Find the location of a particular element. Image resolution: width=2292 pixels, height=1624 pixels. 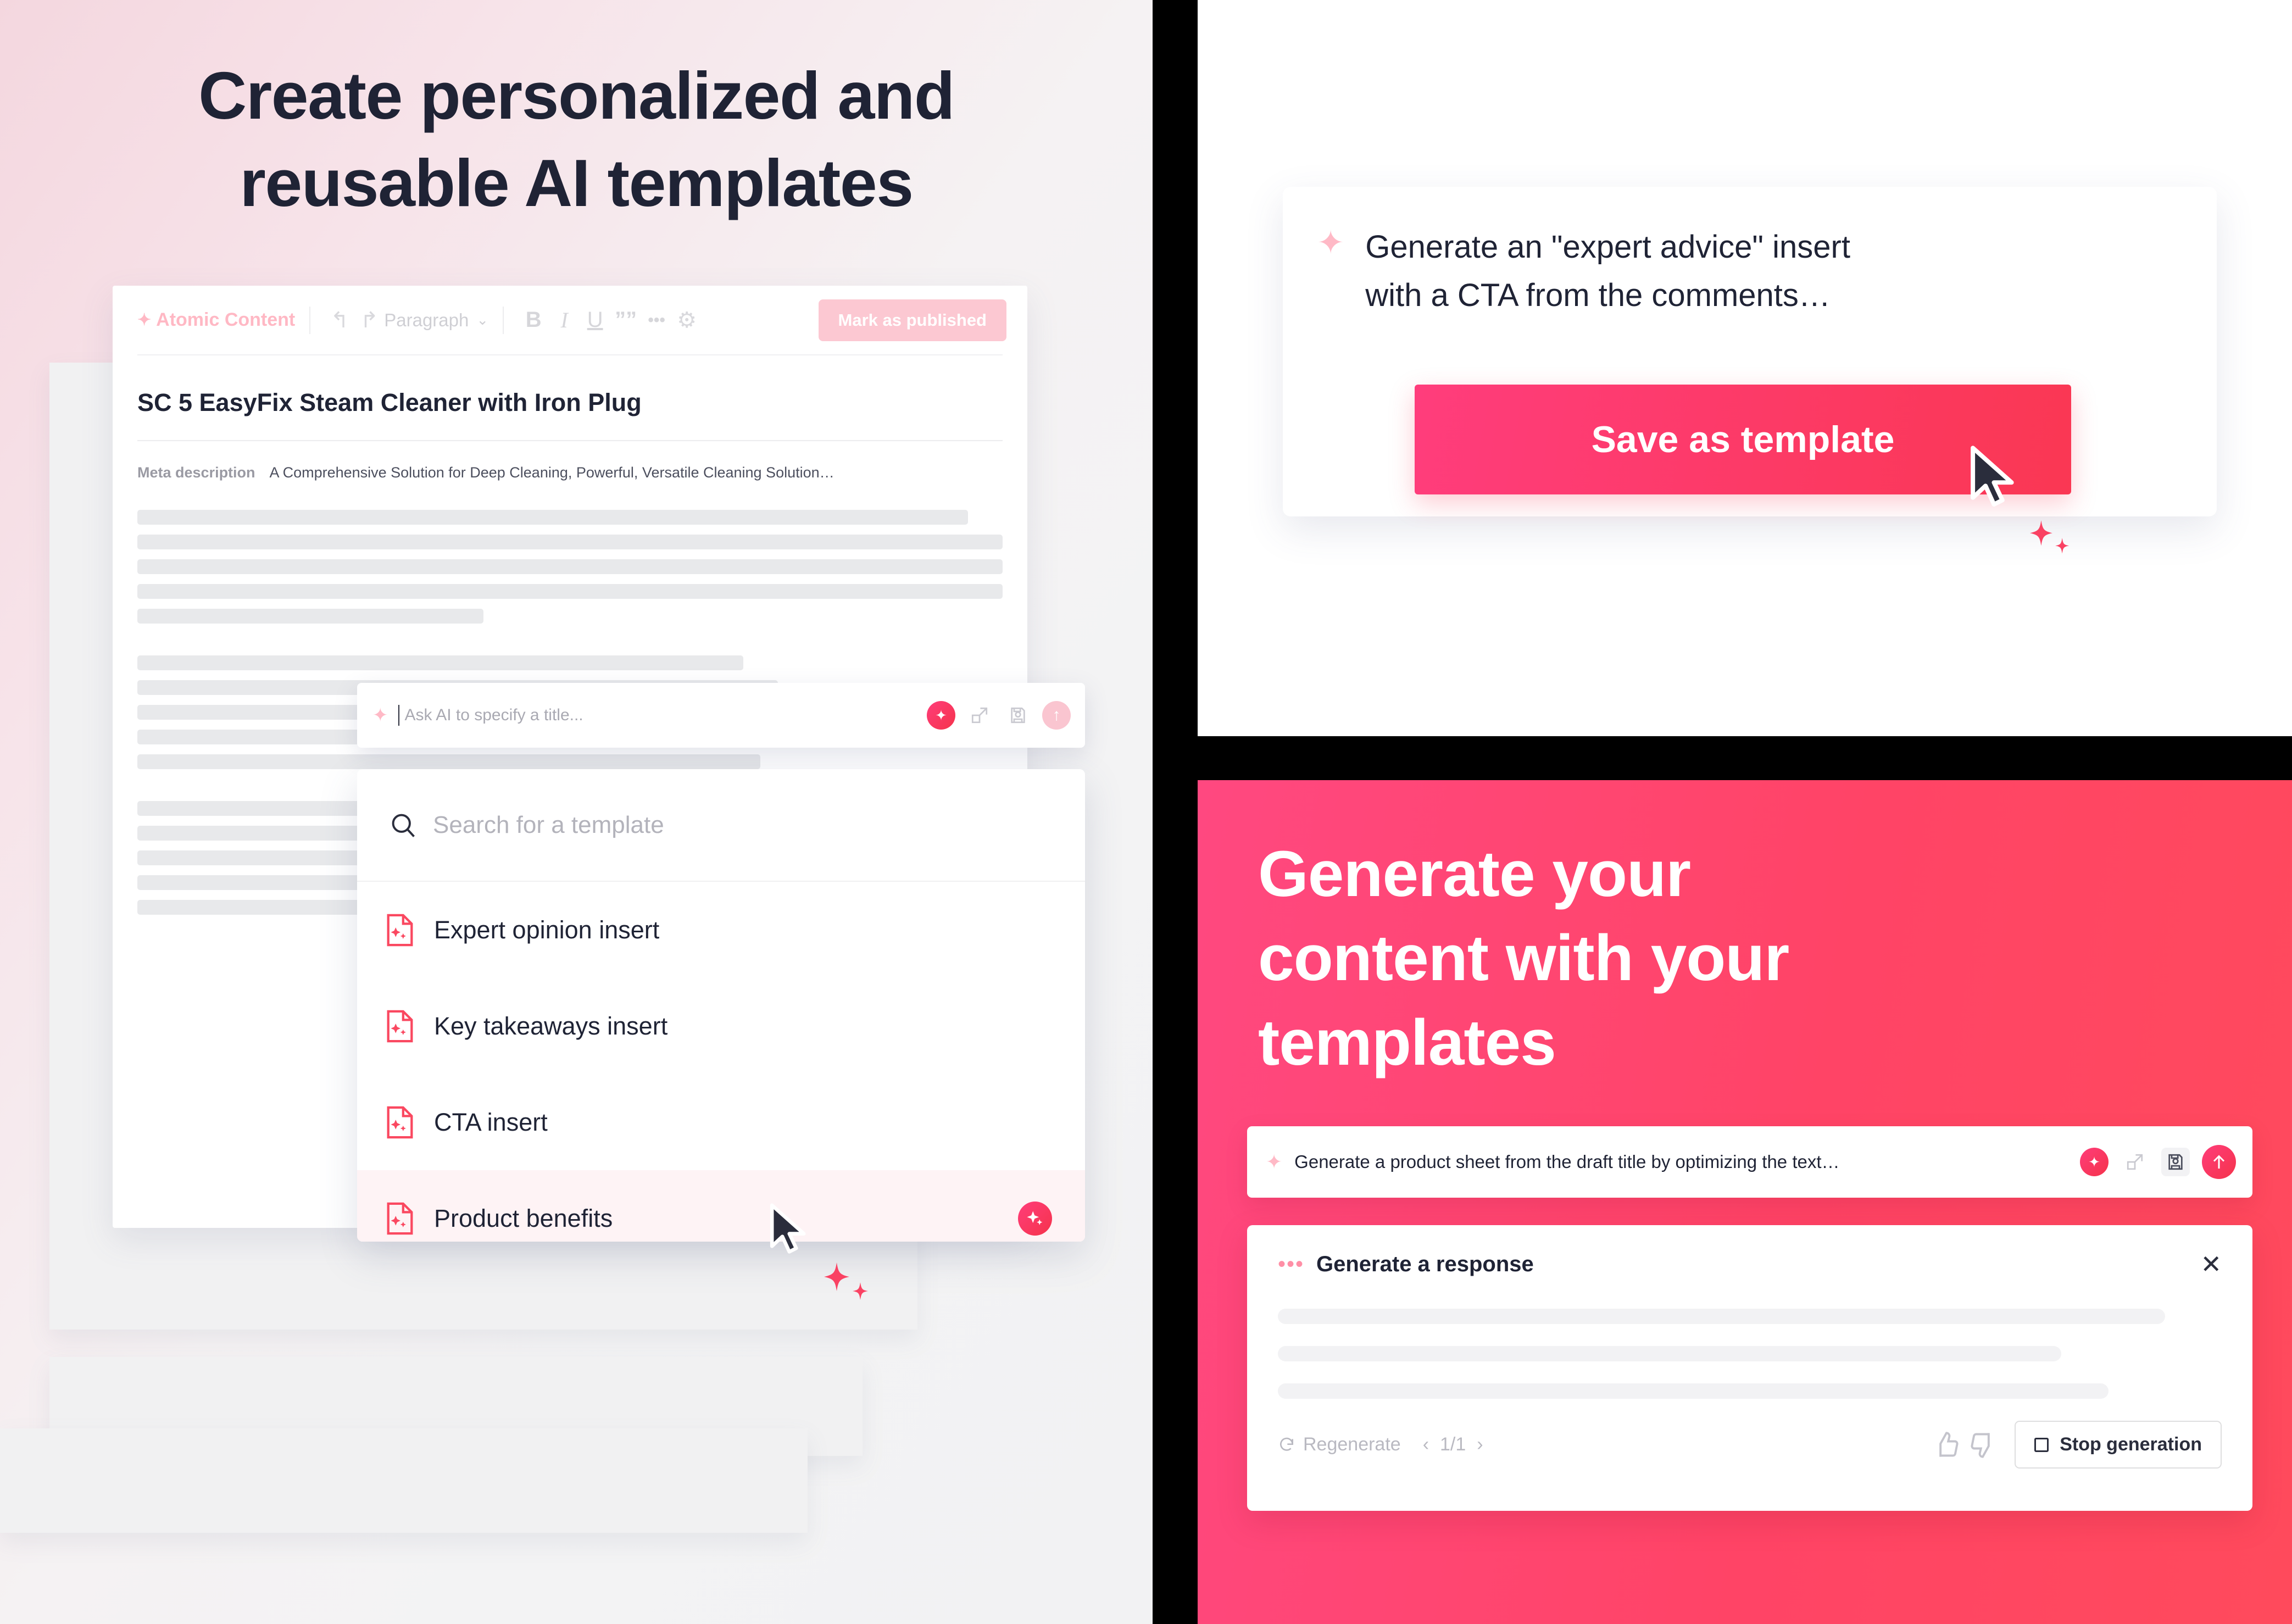

title-rule is located at coordinates (570, 440).